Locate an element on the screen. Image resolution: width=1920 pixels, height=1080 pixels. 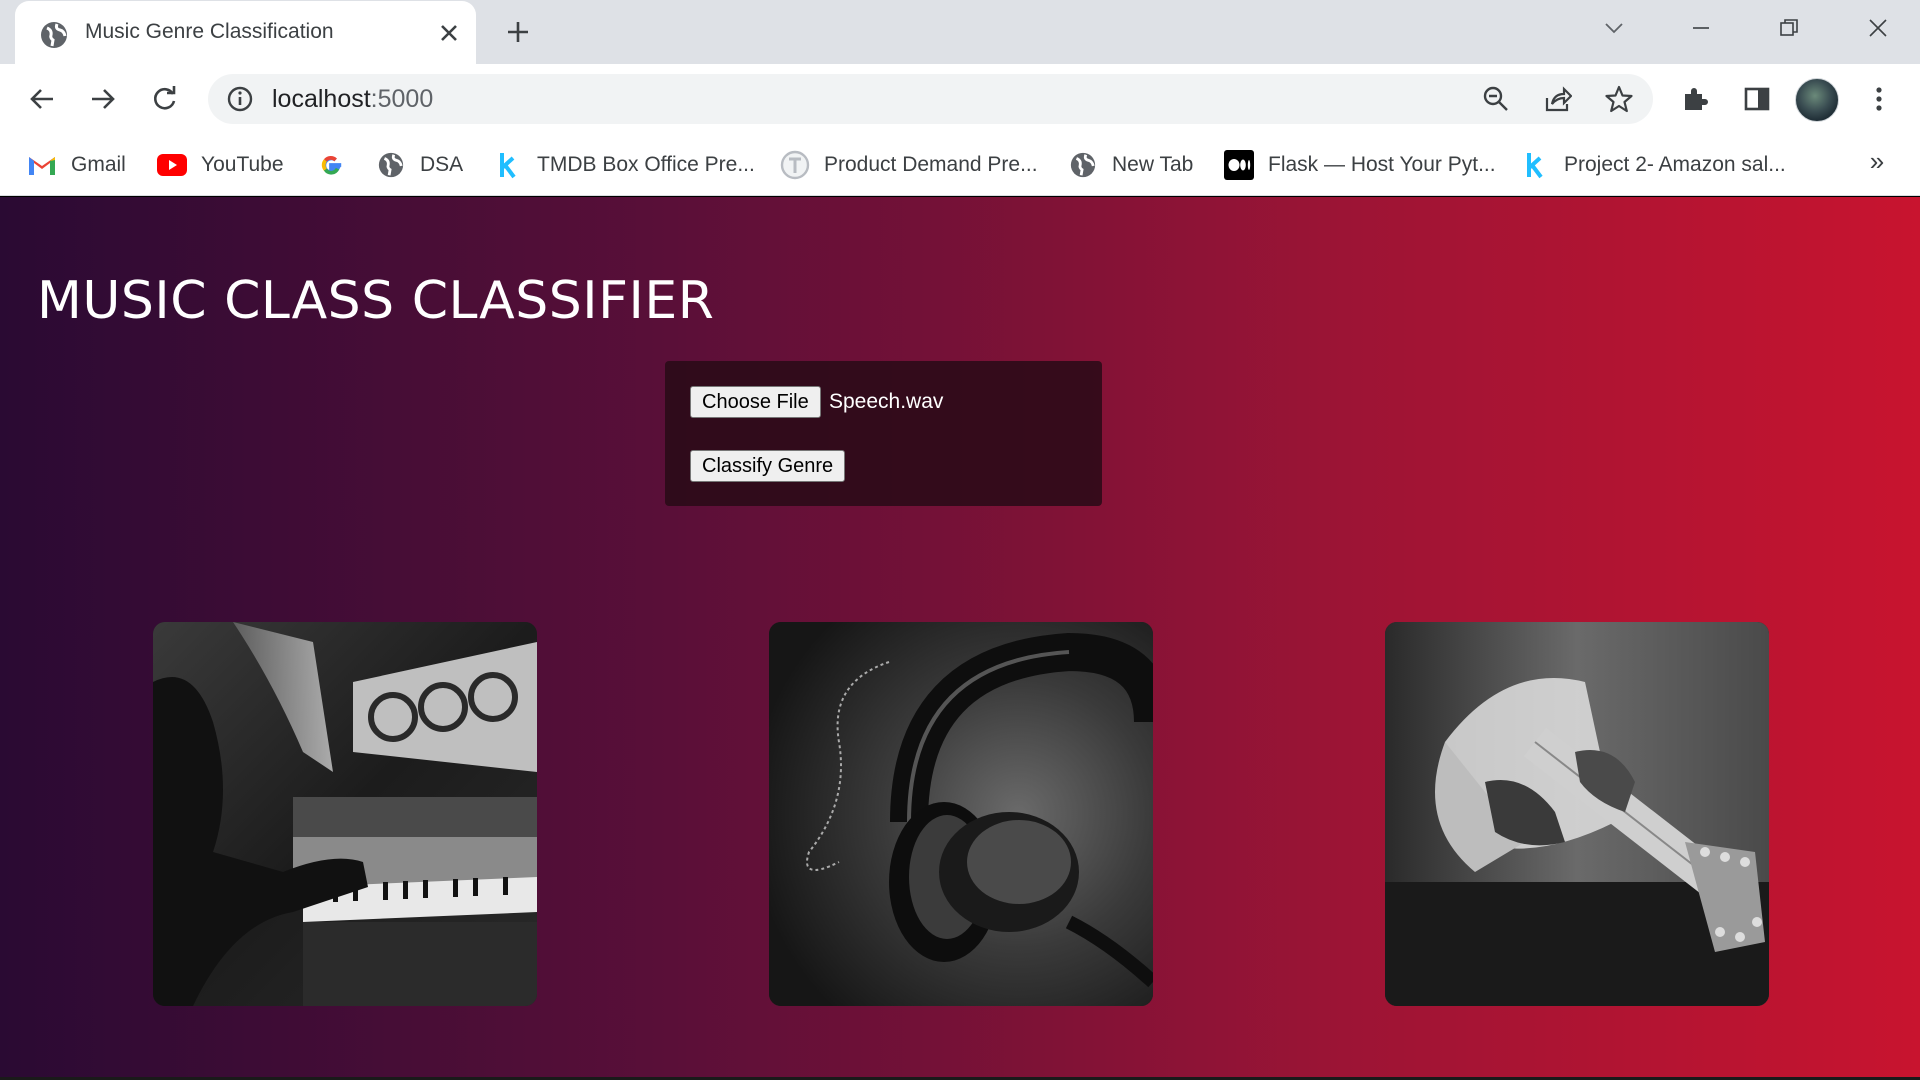
bookmark-gmail: Gmail is located at coordinates (76, 165).